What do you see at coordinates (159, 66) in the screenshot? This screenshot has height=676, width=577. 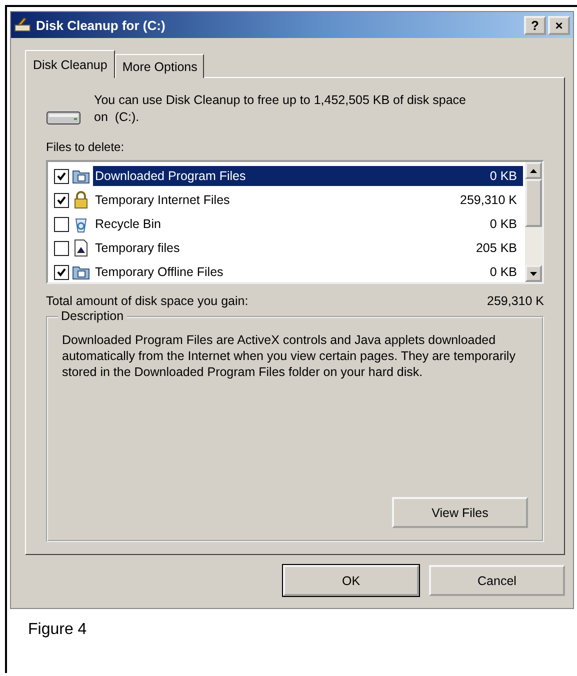 I see `tab: More Options` at bounding box center [159, 66].